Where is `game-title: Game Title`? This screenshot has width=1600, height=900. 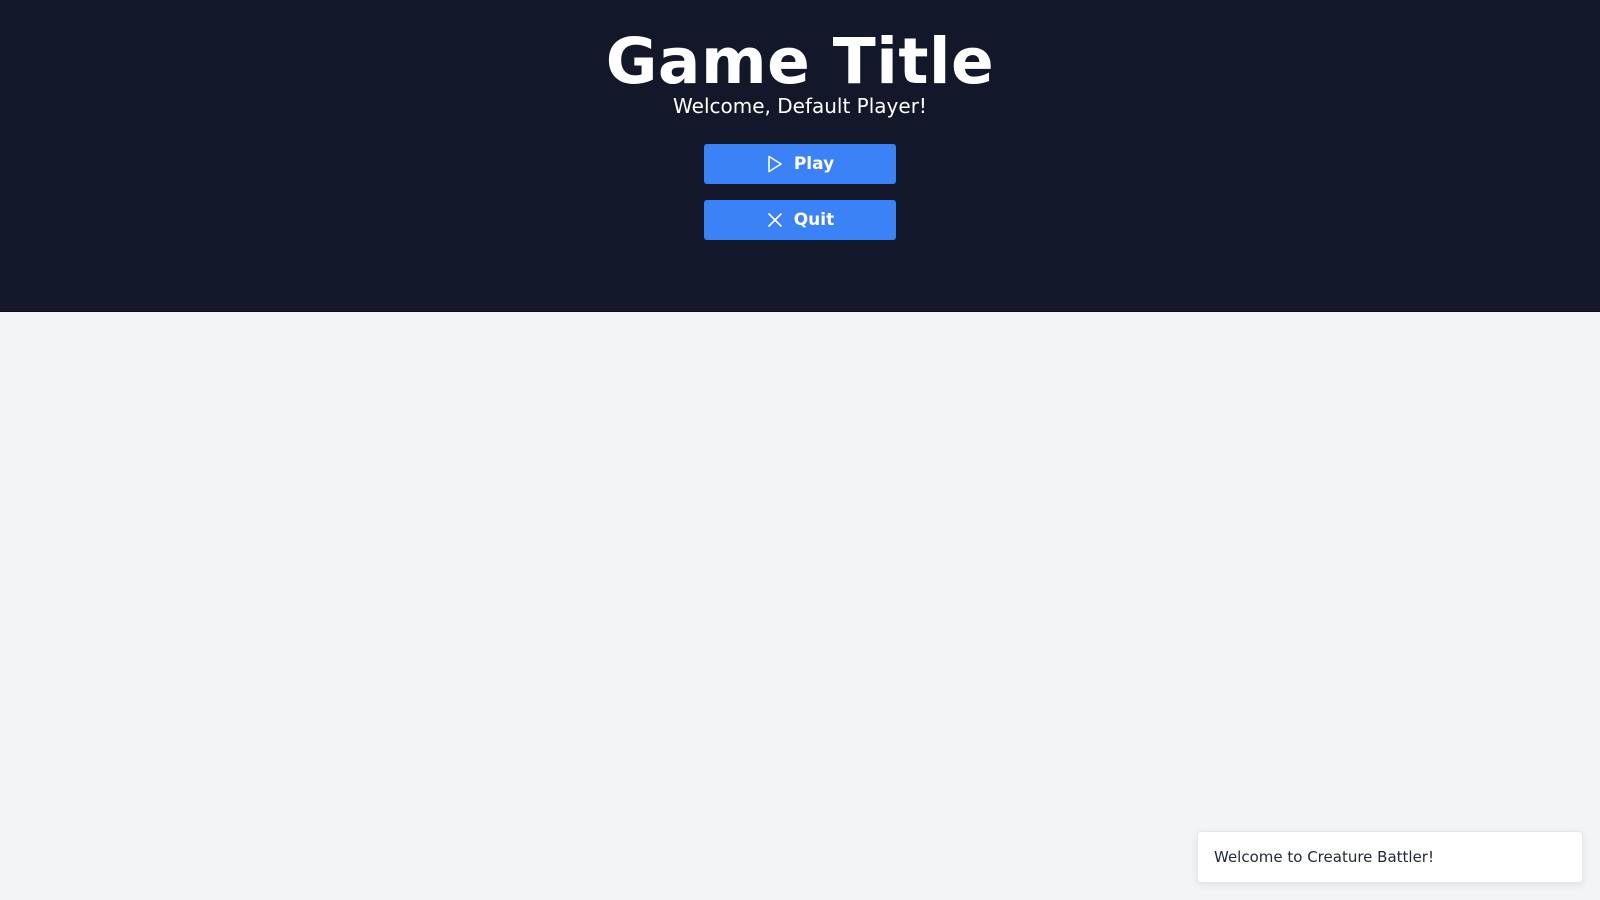 game-title: Game Title is located at coordinates (800, 61).